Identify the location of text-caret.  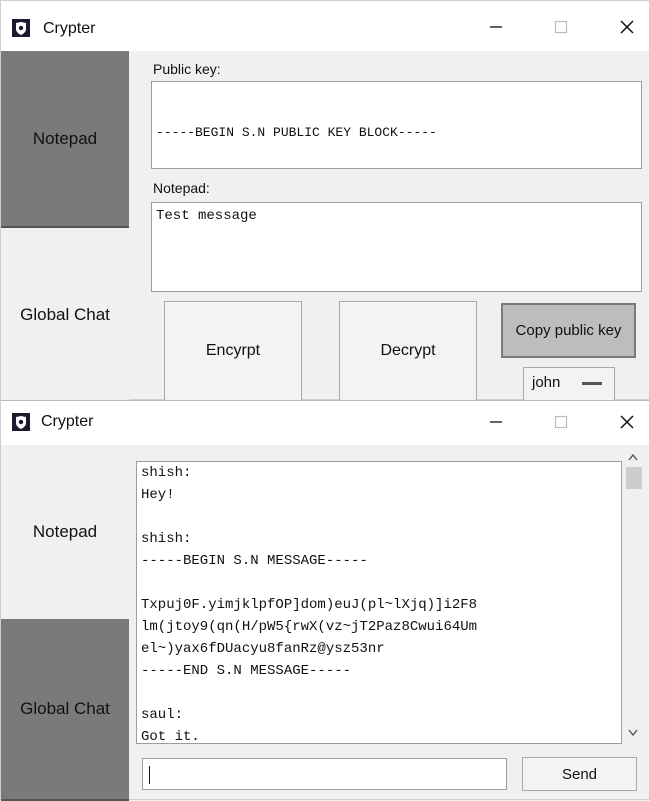
(149, 775).